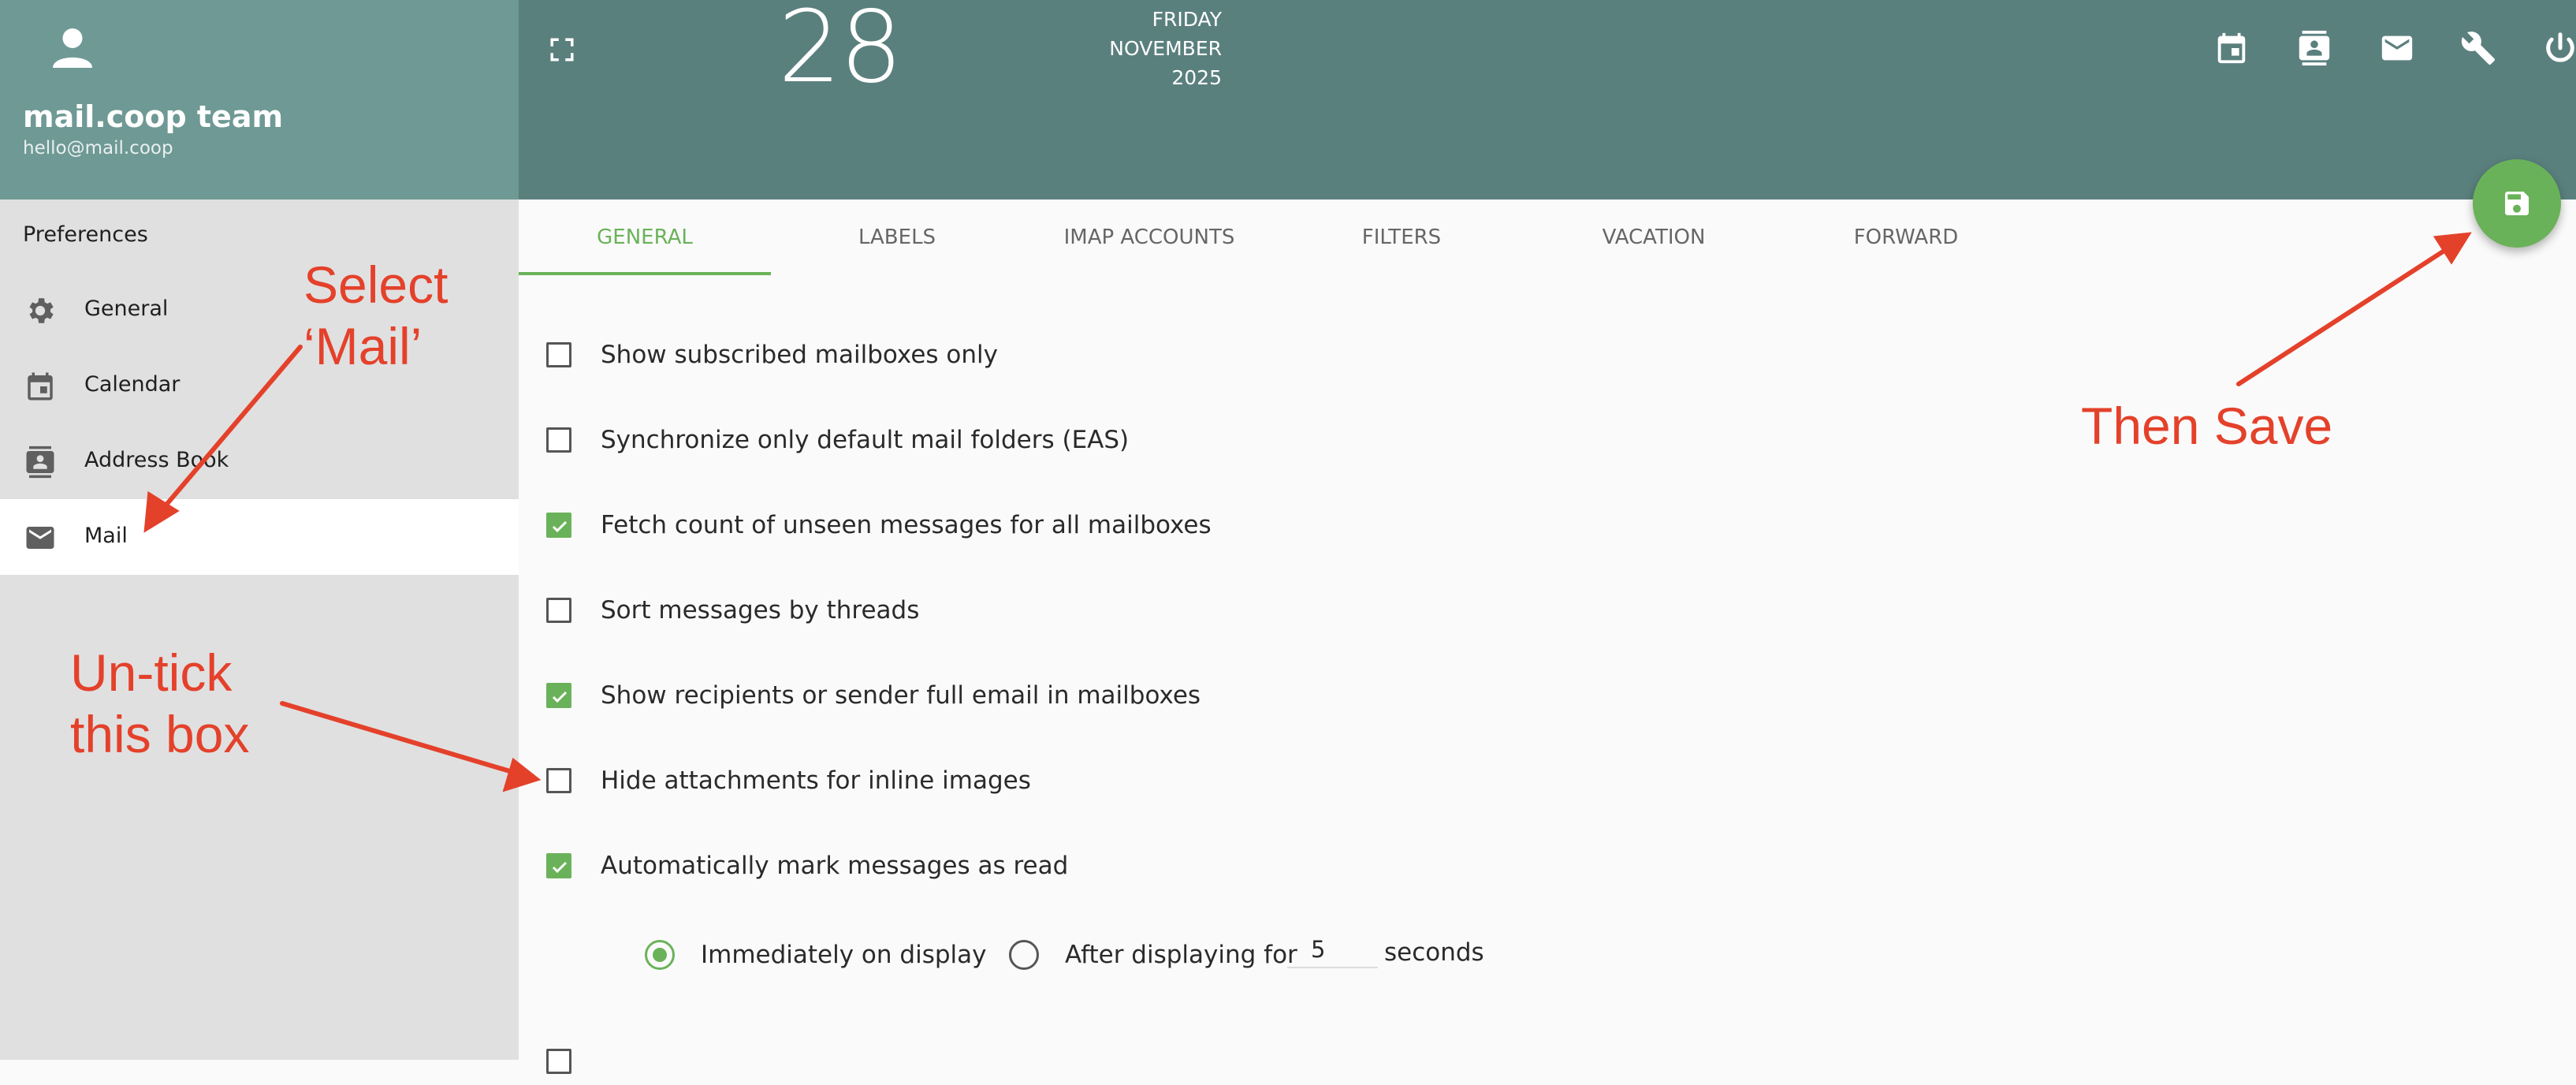  Describe the element at coordinates (401, 739) in the screenshot. I see `arrow-to-checkbox` at that location.